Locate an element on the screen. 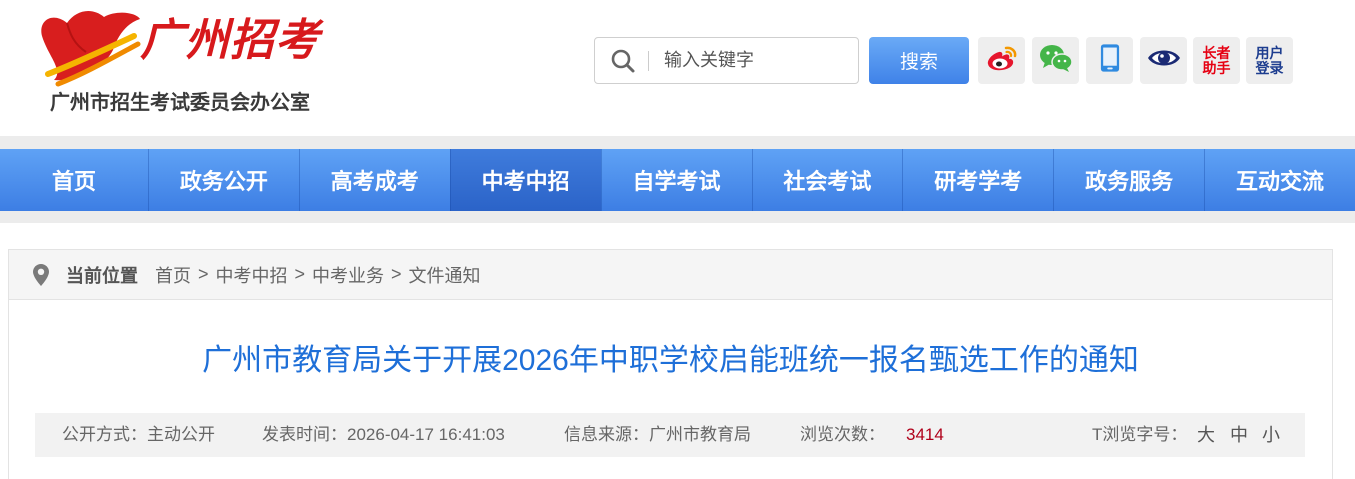 The height and width of the screenshot is (479, 1355). font-size-large-button: 大 is located at coordinates (1206, 435).